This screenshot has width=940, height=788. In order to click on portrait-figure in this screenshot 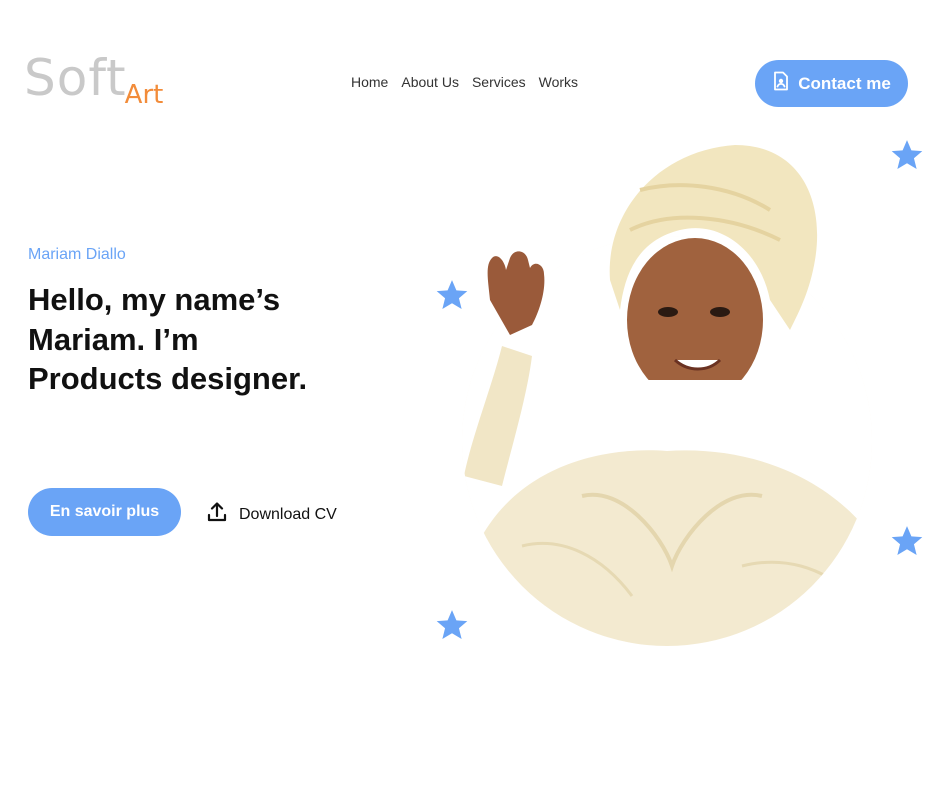, I will do `click(670, 271)`.